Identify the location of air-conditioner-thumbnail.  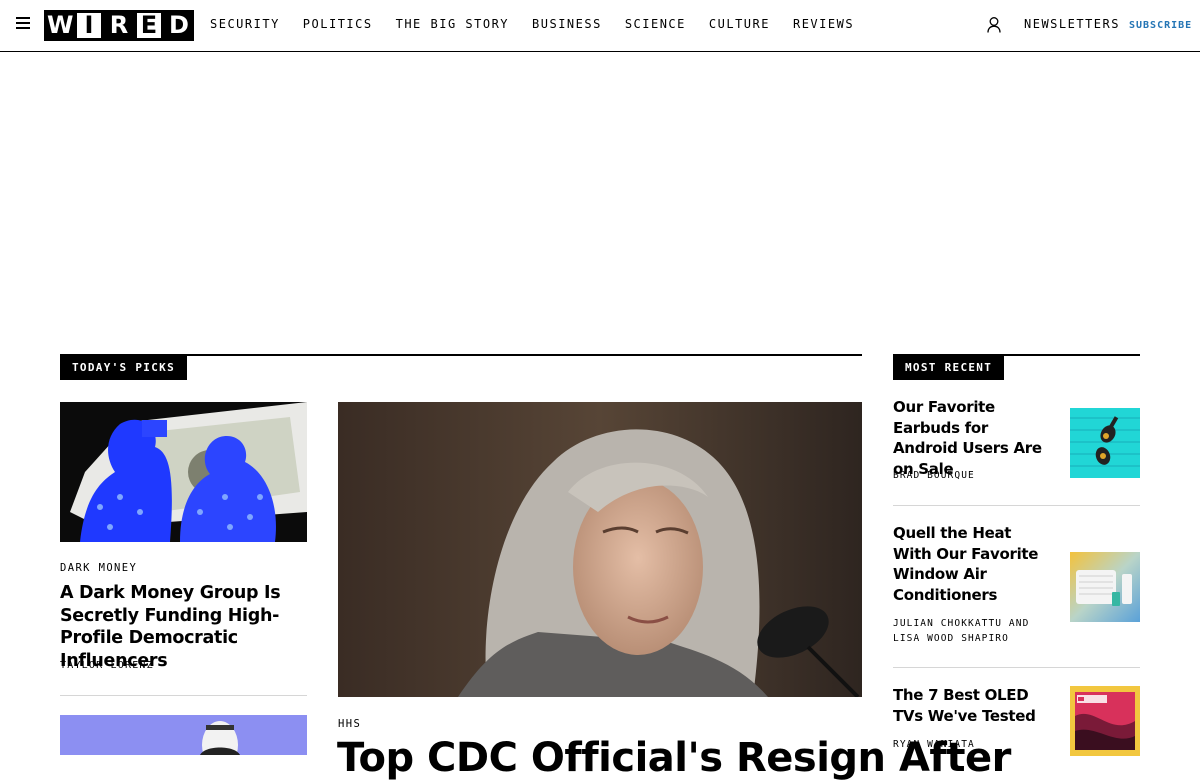
(1105, 587).